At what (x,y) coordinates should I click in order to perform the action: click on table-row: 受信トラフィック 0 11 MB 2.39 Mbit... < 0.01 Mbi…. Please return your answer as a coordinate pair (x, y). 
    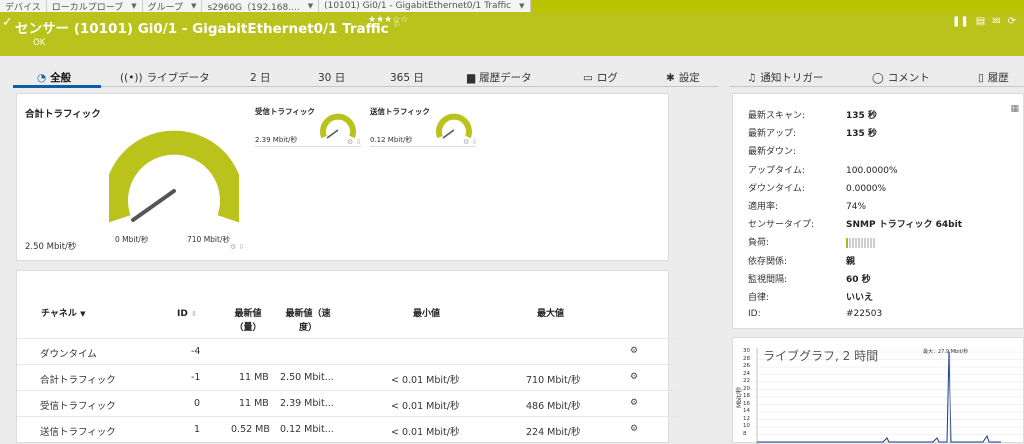
    Looking at the image, I should click on (347, 403).